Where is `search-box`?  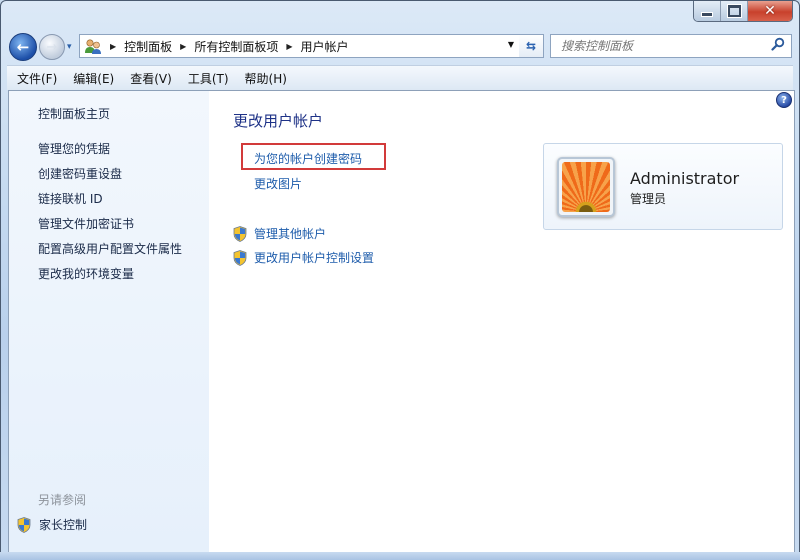 search-box is located at coordinates (671, 46).